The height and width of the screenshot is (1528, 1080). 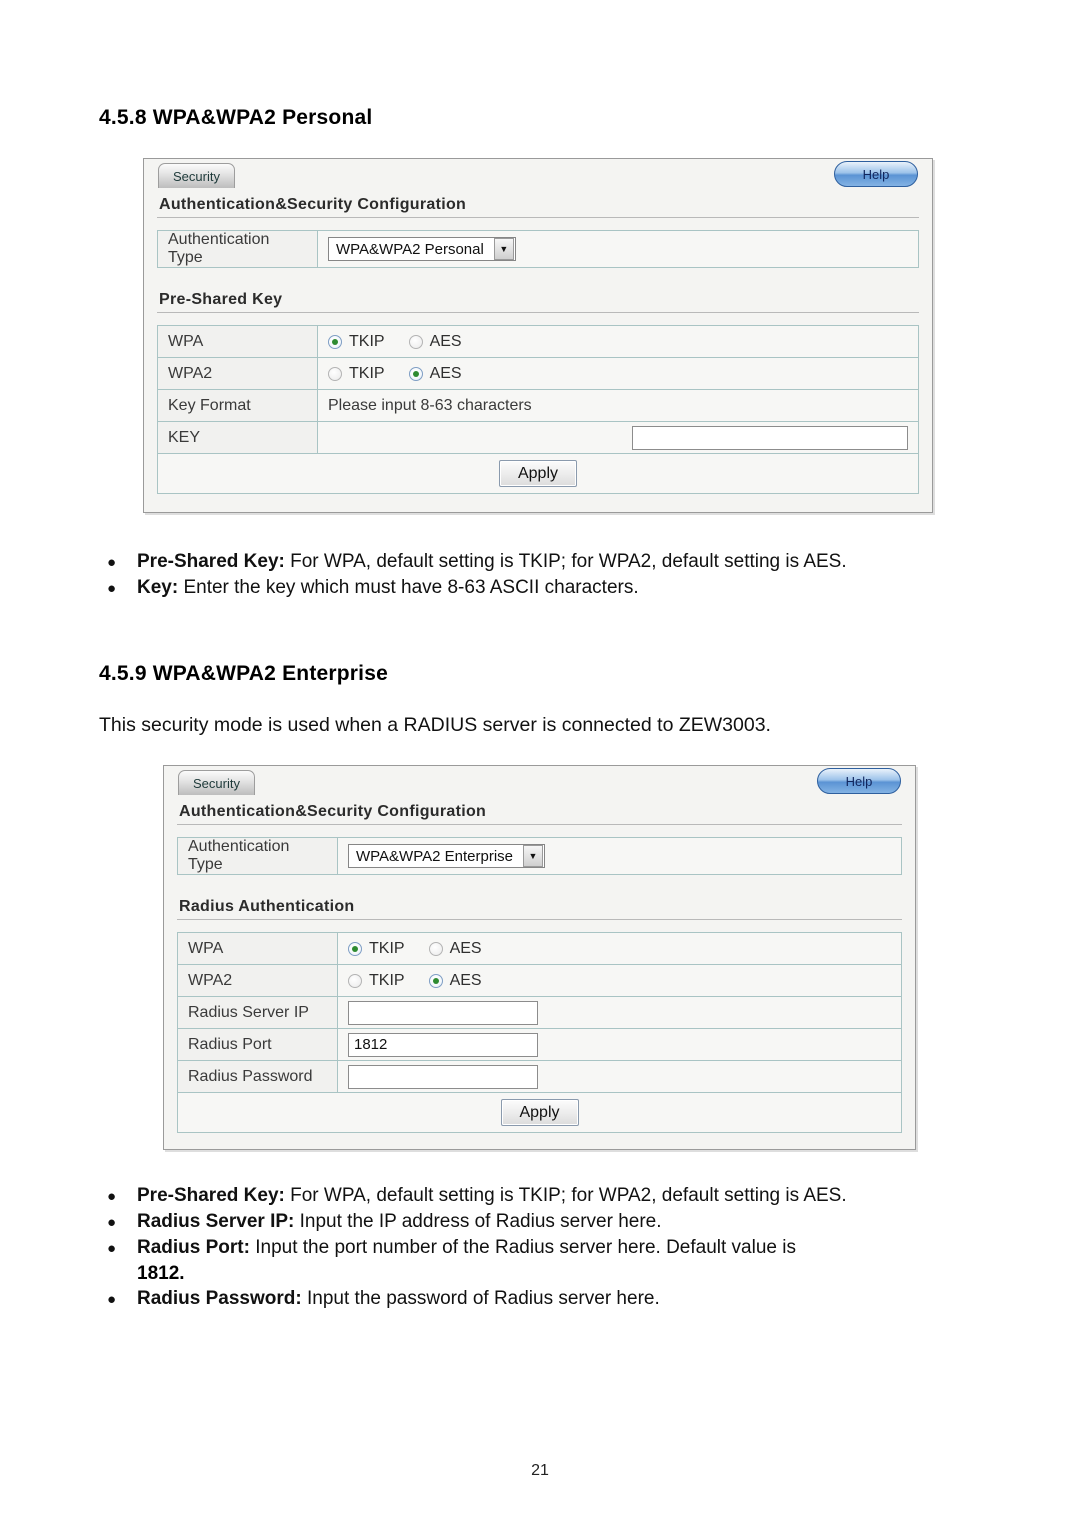 What do you see at coordinates (257, 1044) in the screenshot?
I see `row-label-radius-port: Radius Port` at bounding box center [257, 1044].